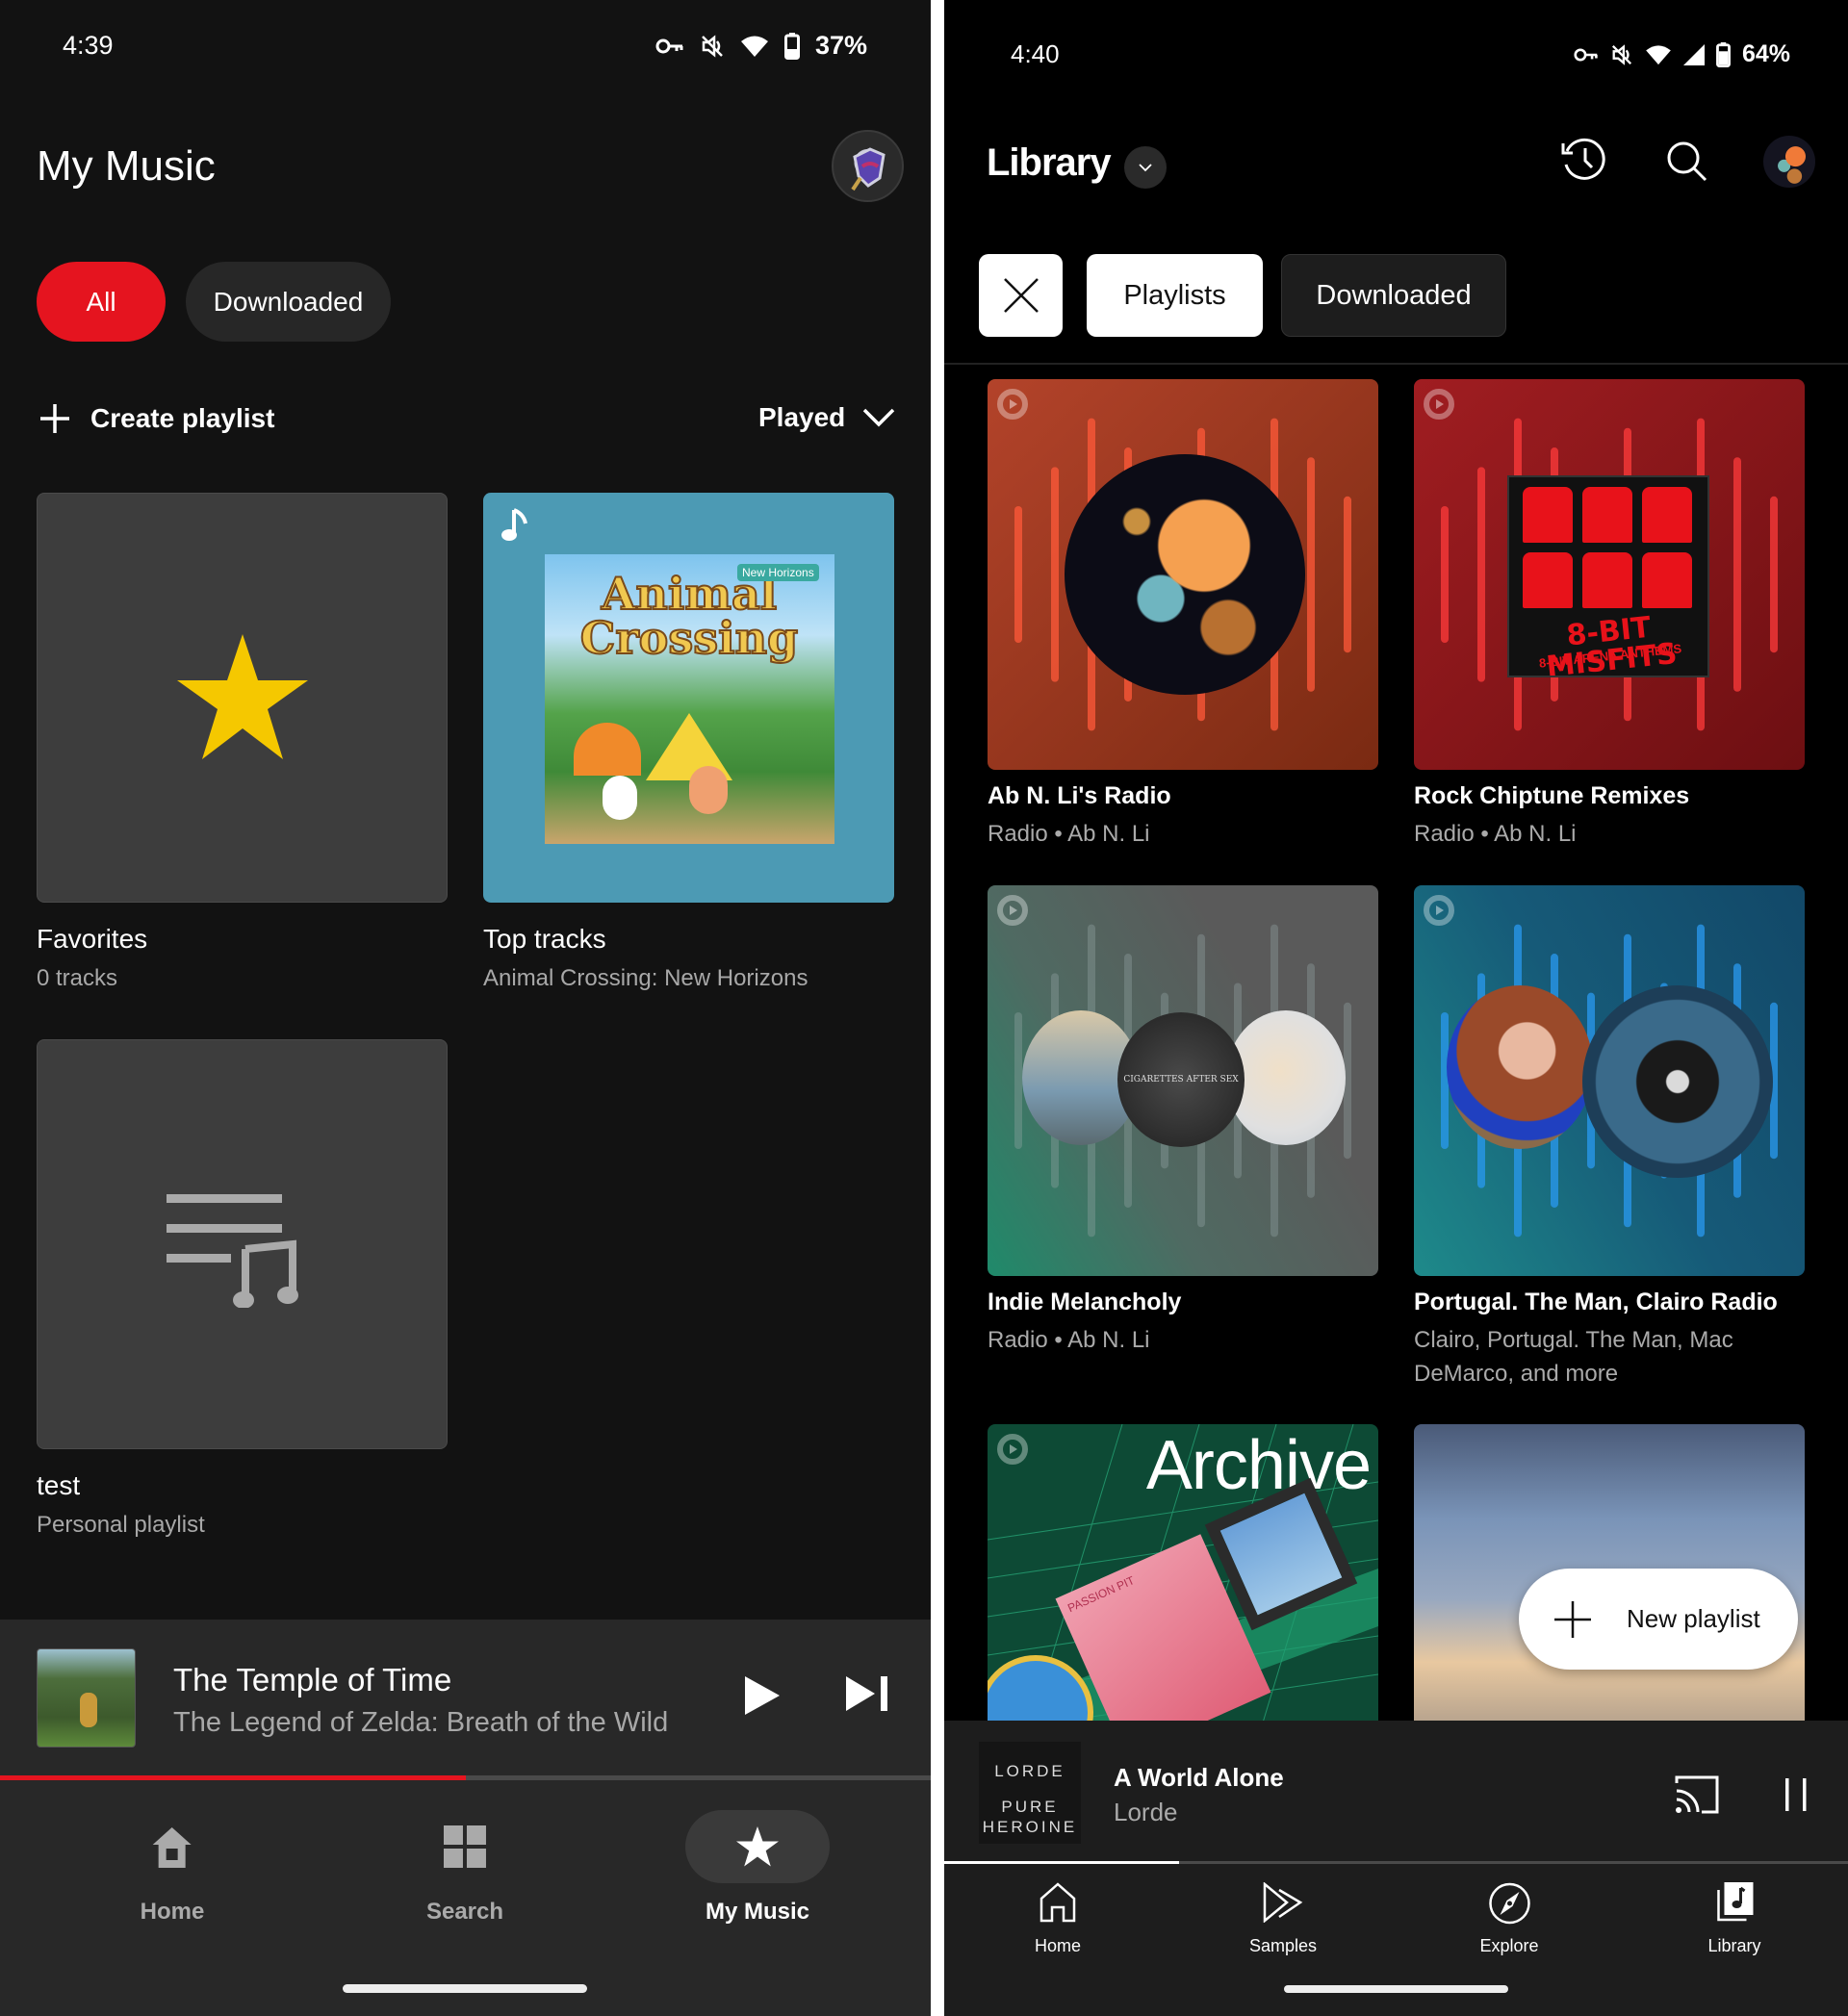  What do you see at coordinates (1509, 1903) in the screenshot?
I see `compass-icon` at bounding box center [1509, 1903].